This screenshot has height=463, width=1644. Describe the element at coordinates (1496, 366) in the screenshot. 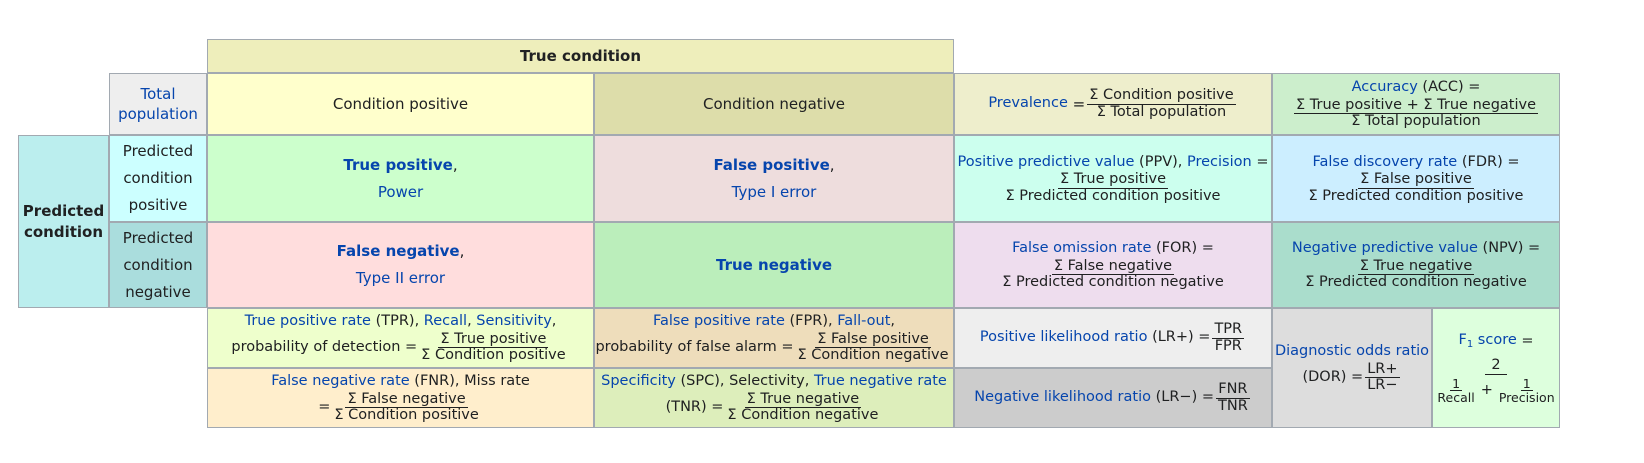

I see `f1-numerator: 2` at that location.